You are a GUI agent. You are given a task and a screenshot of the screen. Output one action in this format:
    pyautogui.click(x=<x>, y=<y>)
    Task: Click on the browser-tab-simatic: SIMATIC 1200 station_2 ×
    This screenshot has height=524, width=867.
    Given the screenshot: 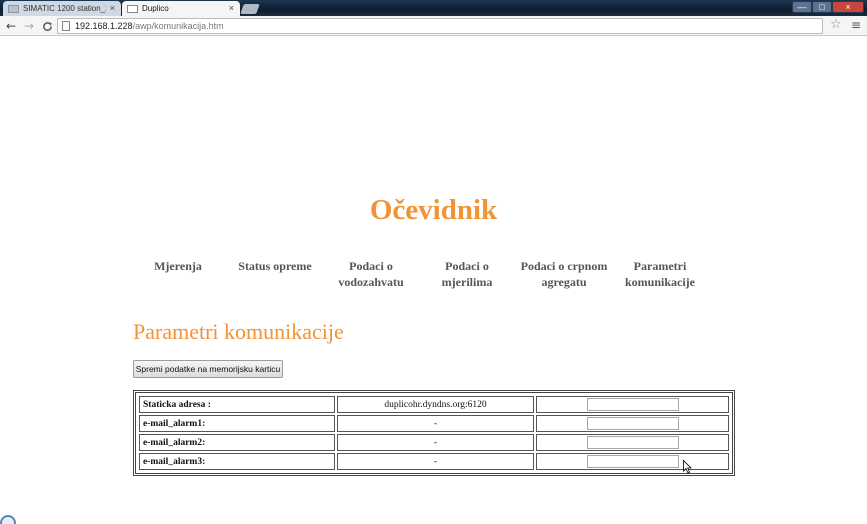 What is the action you would take?
    pyautogui.click(x=62, y=8)
    